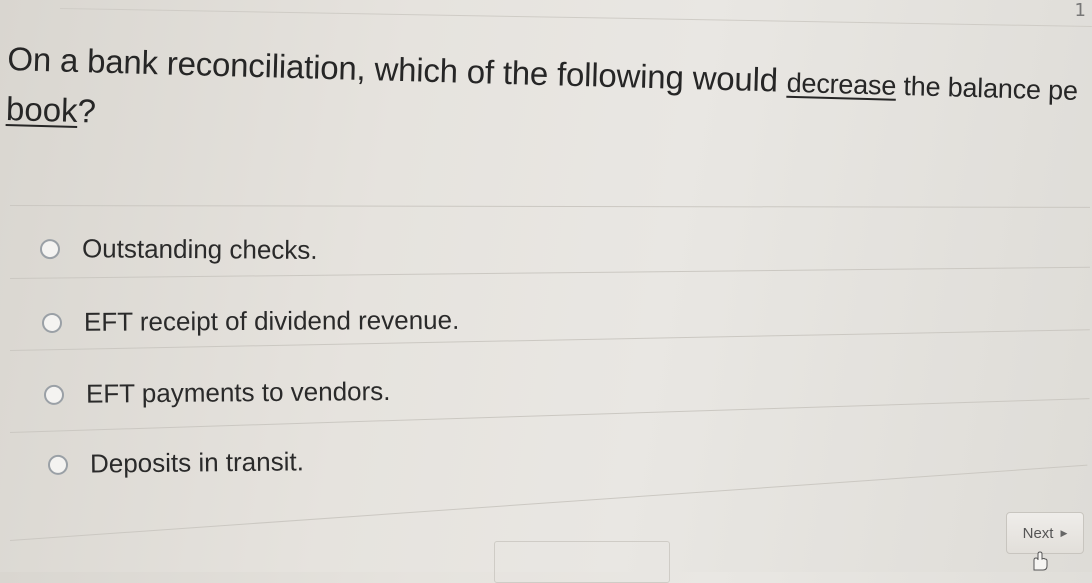 The height and width of the screenshot is (583, 1092). Describe the element at coordinates (271, 320) in the screenshot. I see `option-label: EFT receipt of dividend revenue.` at that location.